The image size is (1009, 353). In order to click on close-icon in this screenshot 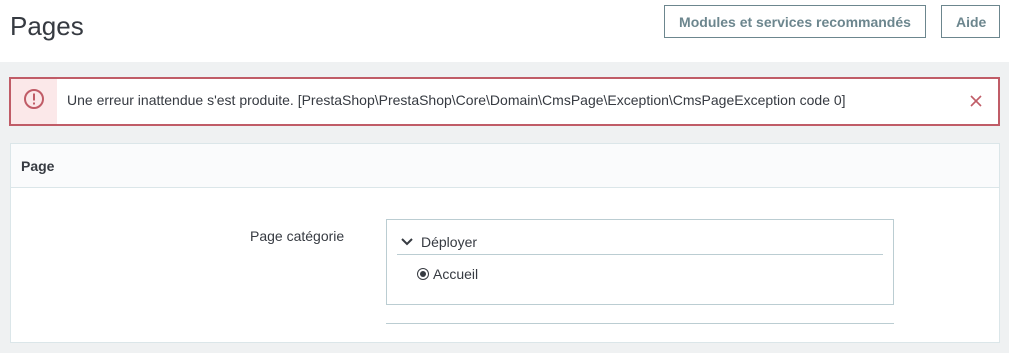, I will do `click(976, 101)`.